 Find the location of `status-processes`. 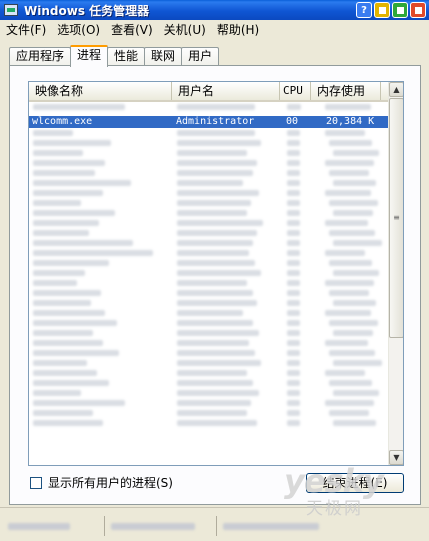

status-processes is located at coordinates (52, 526).